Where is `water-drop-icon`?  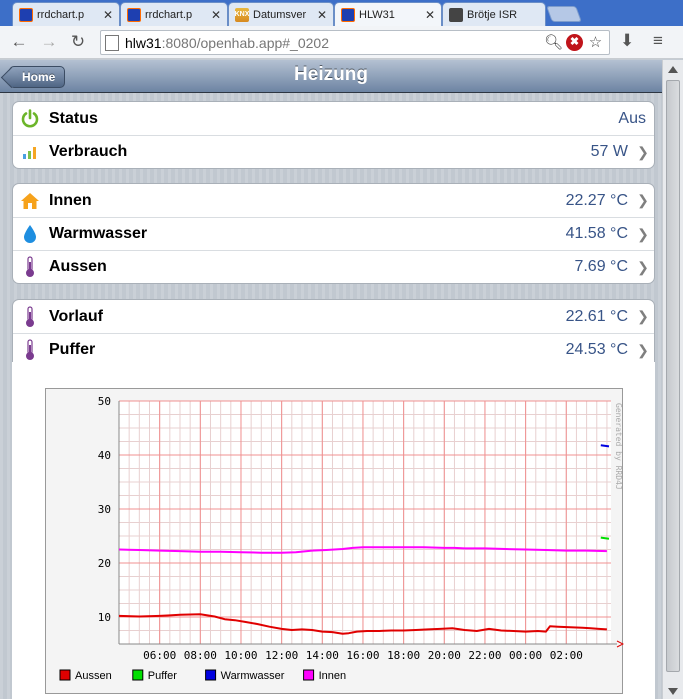
water-drop-icon is located at coordinates (30, 234).